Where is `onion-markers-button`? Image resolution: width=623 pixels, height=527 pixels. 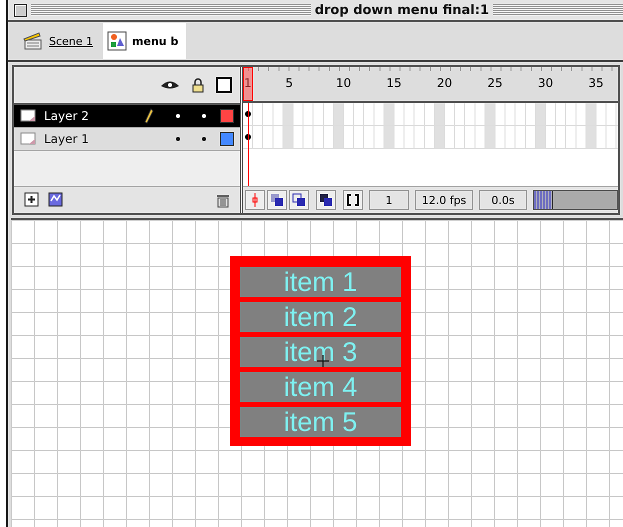
onion-markers-button is located at coordinates (353, 200).